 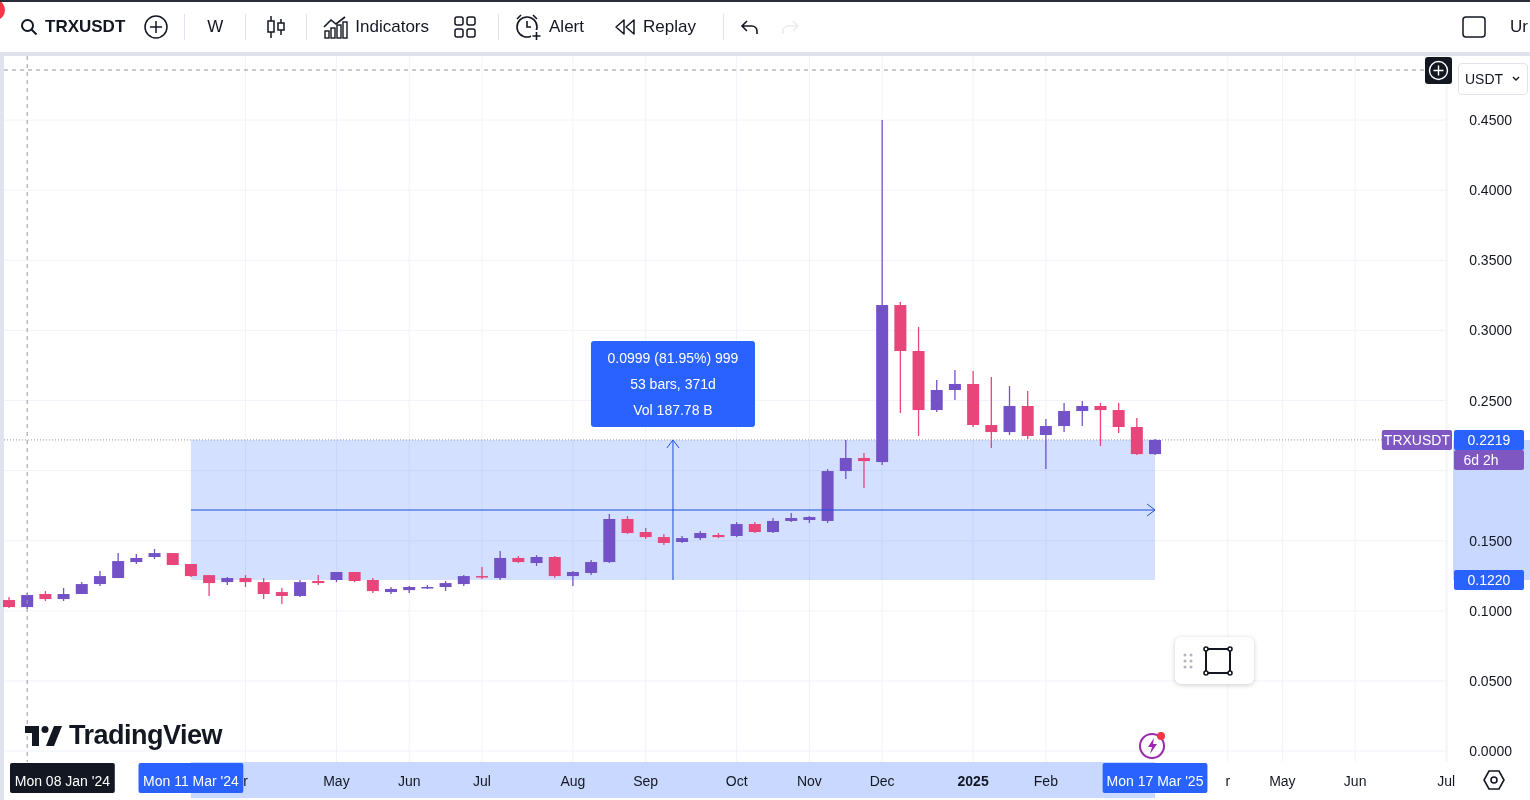 I want to click on grid-icon, so click(x=465, y=27).